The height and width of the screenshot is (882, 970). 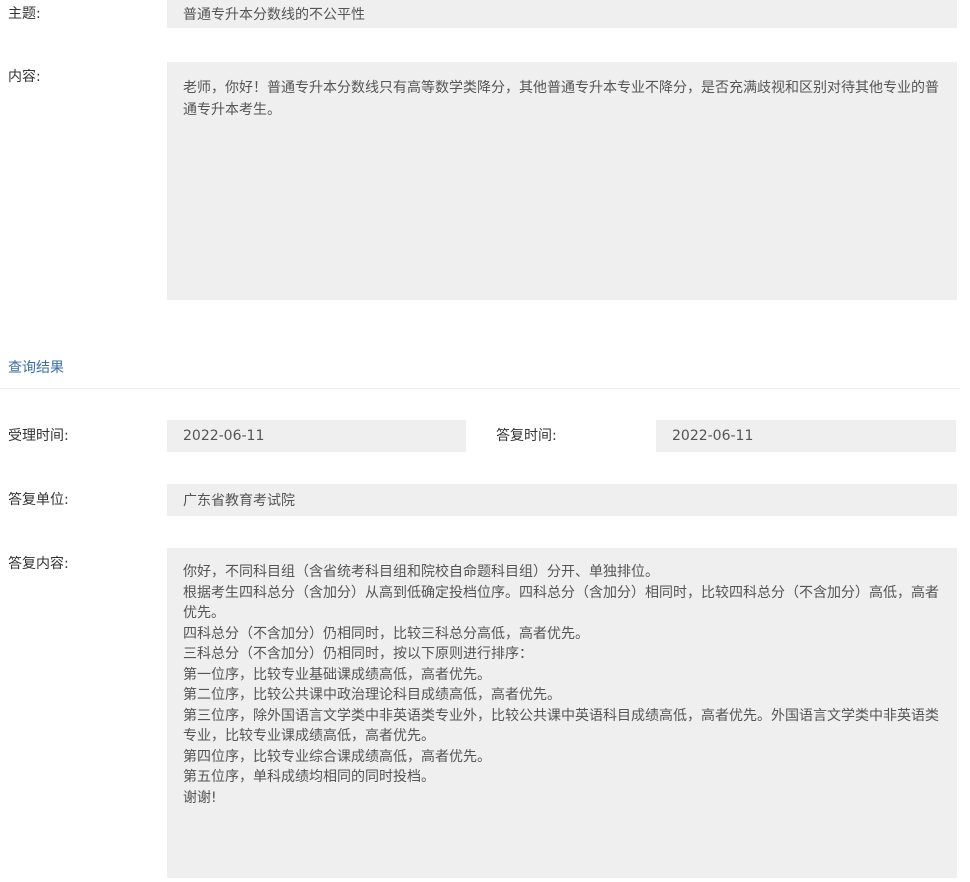 I want to click on query-results-section-title: 查询结果, so click(x=36, y=368).